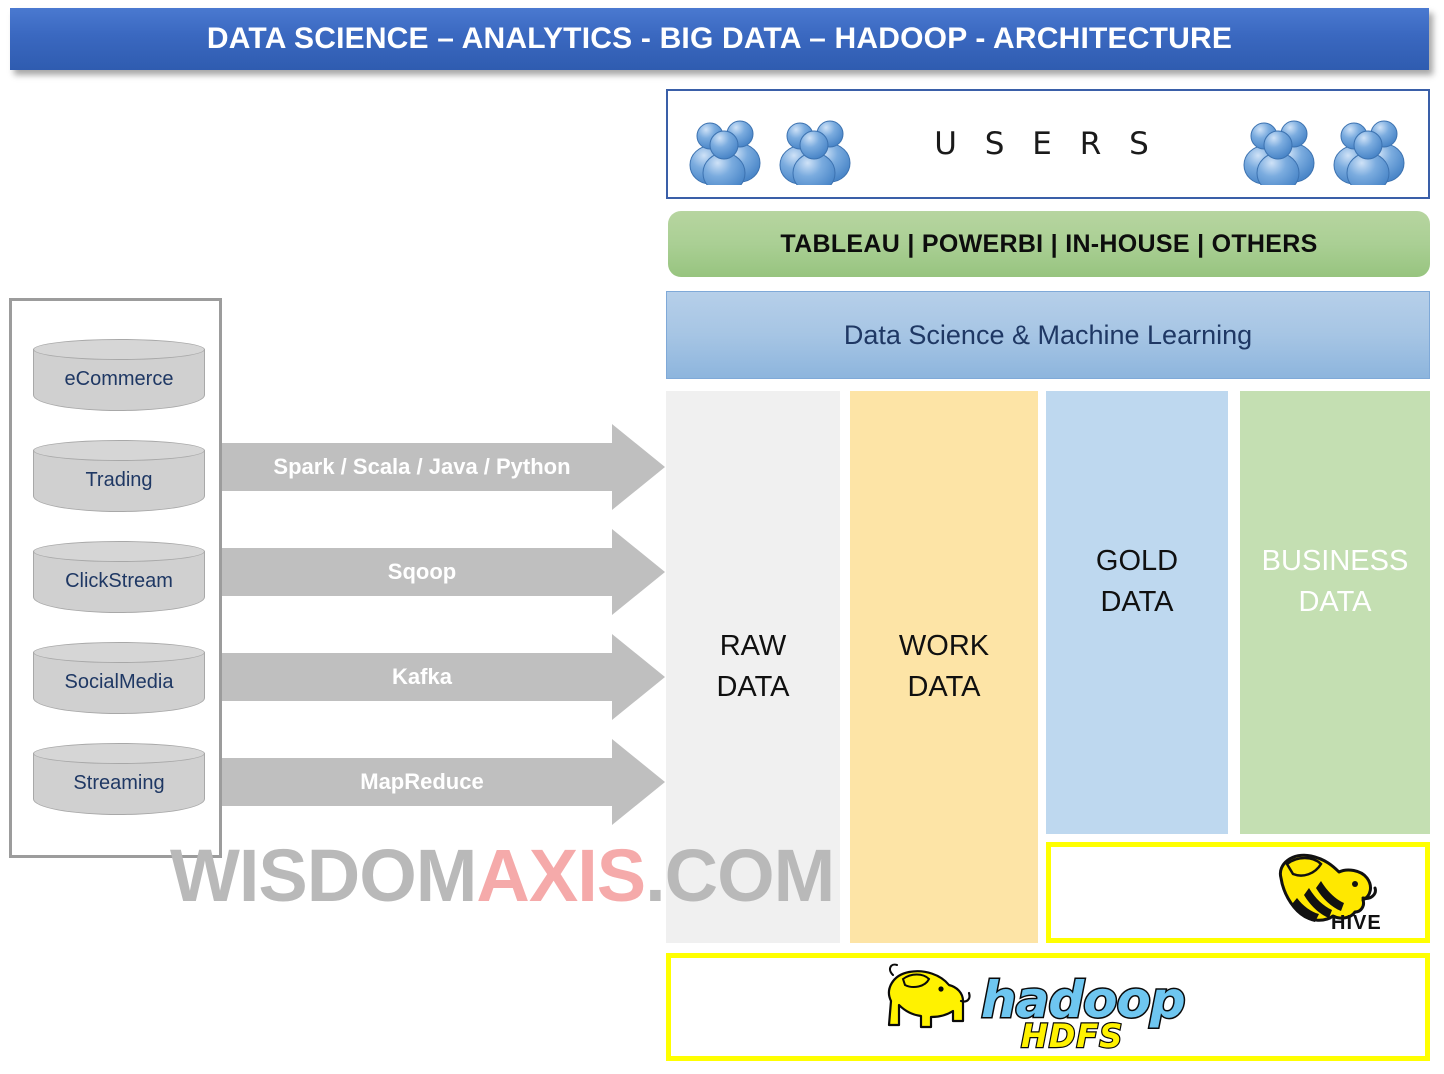 This screenshot has height=1074, width=1444. I want to click on zone-label-line1: GOLD, so click(1137, 561).